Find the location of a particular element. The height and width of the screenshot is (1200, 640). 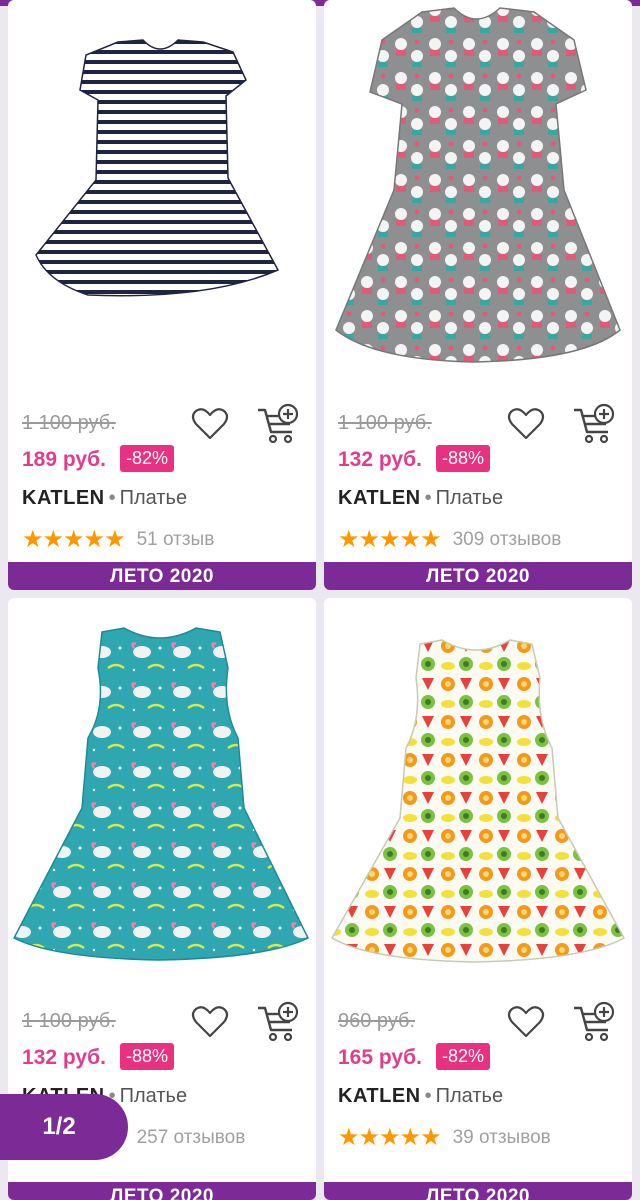

rating: ★★★★★ 39 отзывов is located at coordinates (444, 1137).